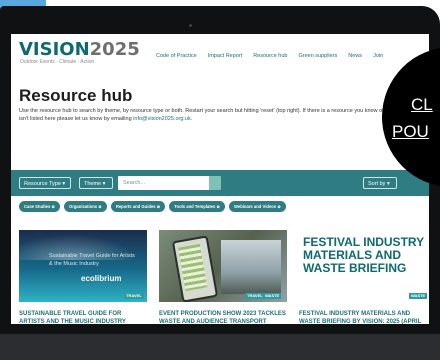 This screenshot has height=360, width=440. What do you see at coordinates (422, 105) in the screenshot?
I see `promo-text-line1: CL` at bounding box center [422, 105].